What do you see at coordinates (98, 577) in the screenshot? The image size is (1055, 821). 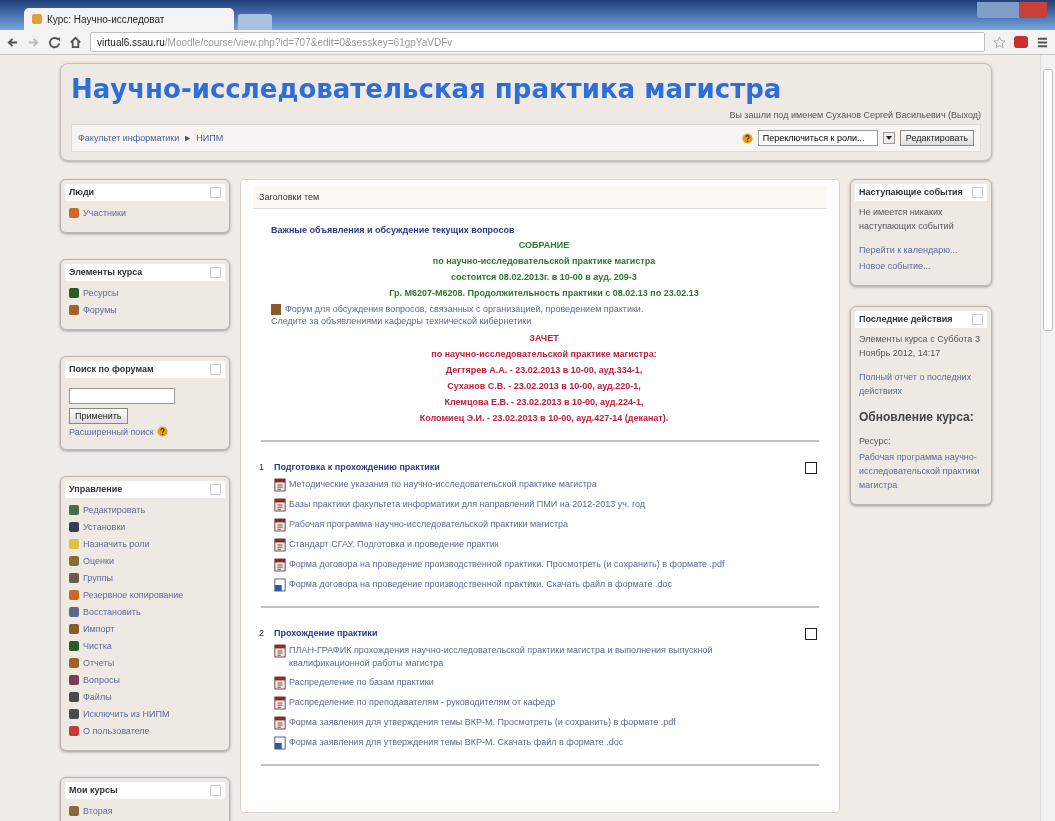 I see `block-link: Группы` at bounding box center [98, 577].